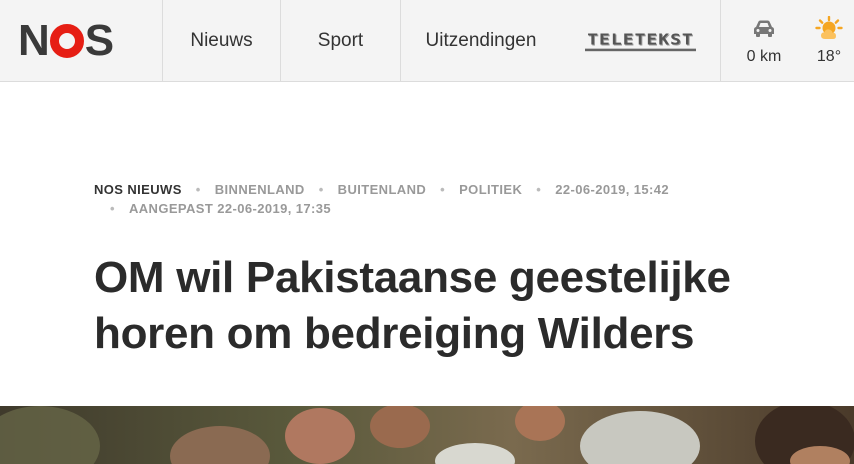  I want to click on teletekst-logo: TELETEKST, so click(640, 40).